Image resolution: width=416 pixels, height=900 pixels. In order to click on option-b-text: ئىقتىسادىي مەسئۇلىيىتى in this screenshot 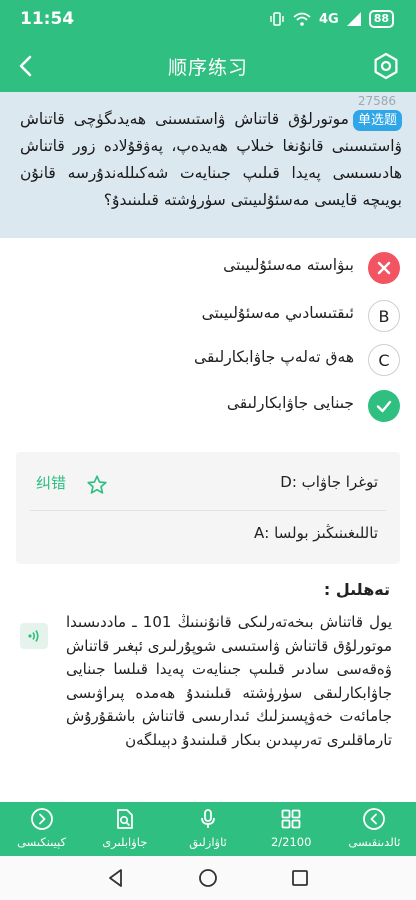, I will do `click(277, 313)`.